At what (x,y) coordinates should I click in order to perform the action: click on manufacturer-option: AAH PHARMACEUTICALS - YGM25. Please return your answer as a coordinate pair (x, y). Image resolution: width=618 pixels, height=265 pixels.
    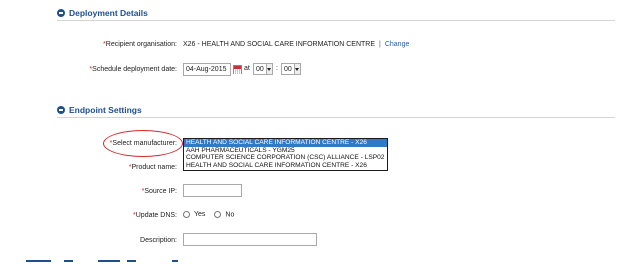
    Looking at the image, I should click on (285, 151).